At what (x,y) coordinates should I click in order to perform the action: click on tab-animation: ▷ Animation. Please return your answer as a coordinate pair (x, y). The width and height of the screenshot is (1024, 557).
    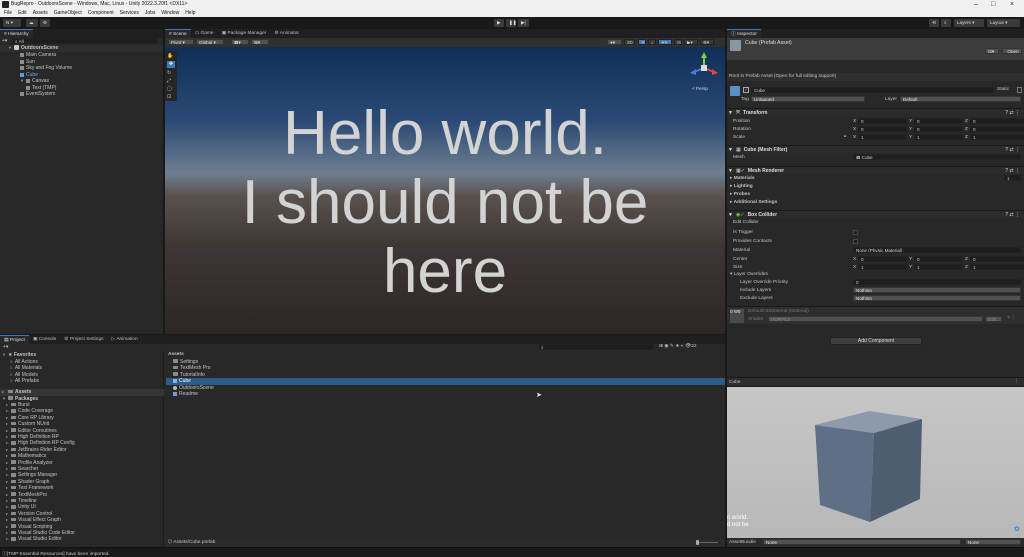
    Looking at the image, I should click on (125, 339).